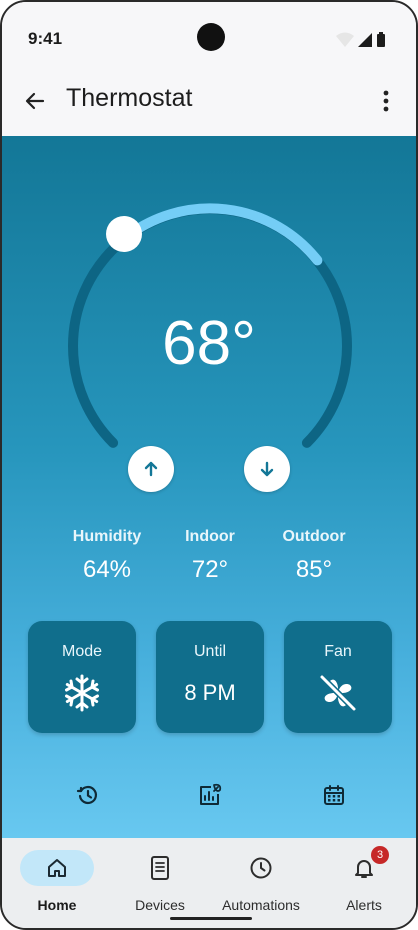  I want to click on home-icon, so click(57, 868).